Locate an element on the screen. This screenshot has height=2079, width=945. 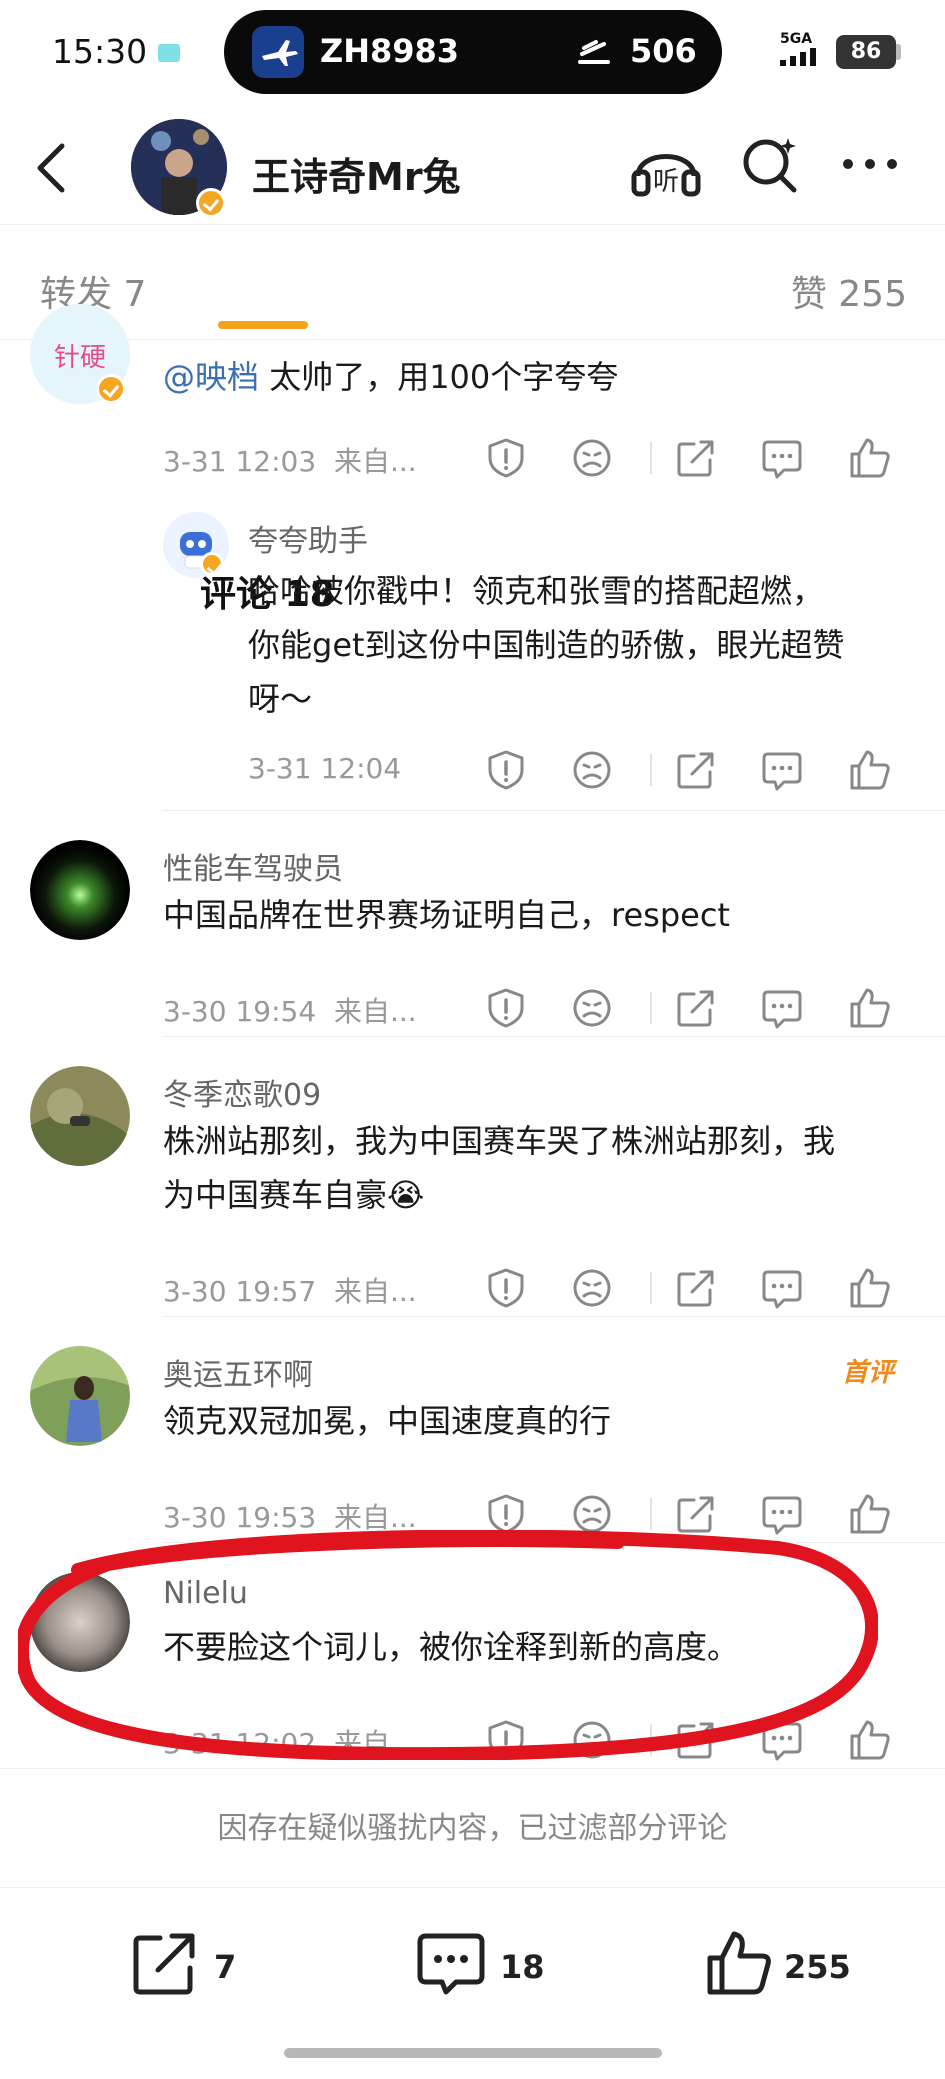
avatar-text: 针硬 is located at coordinates (80, 358).